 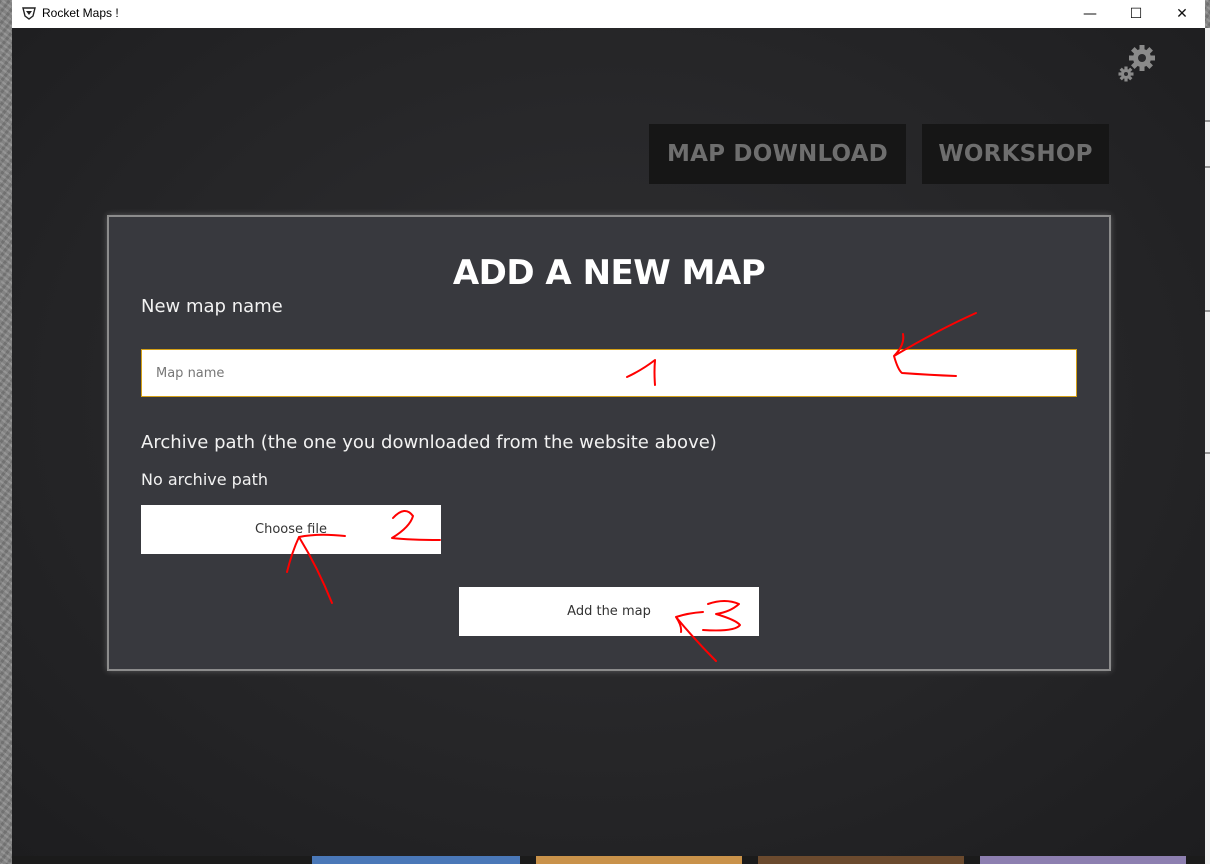 I want to click on window-title: Rocket Maps !, so click(x=80, y=13).